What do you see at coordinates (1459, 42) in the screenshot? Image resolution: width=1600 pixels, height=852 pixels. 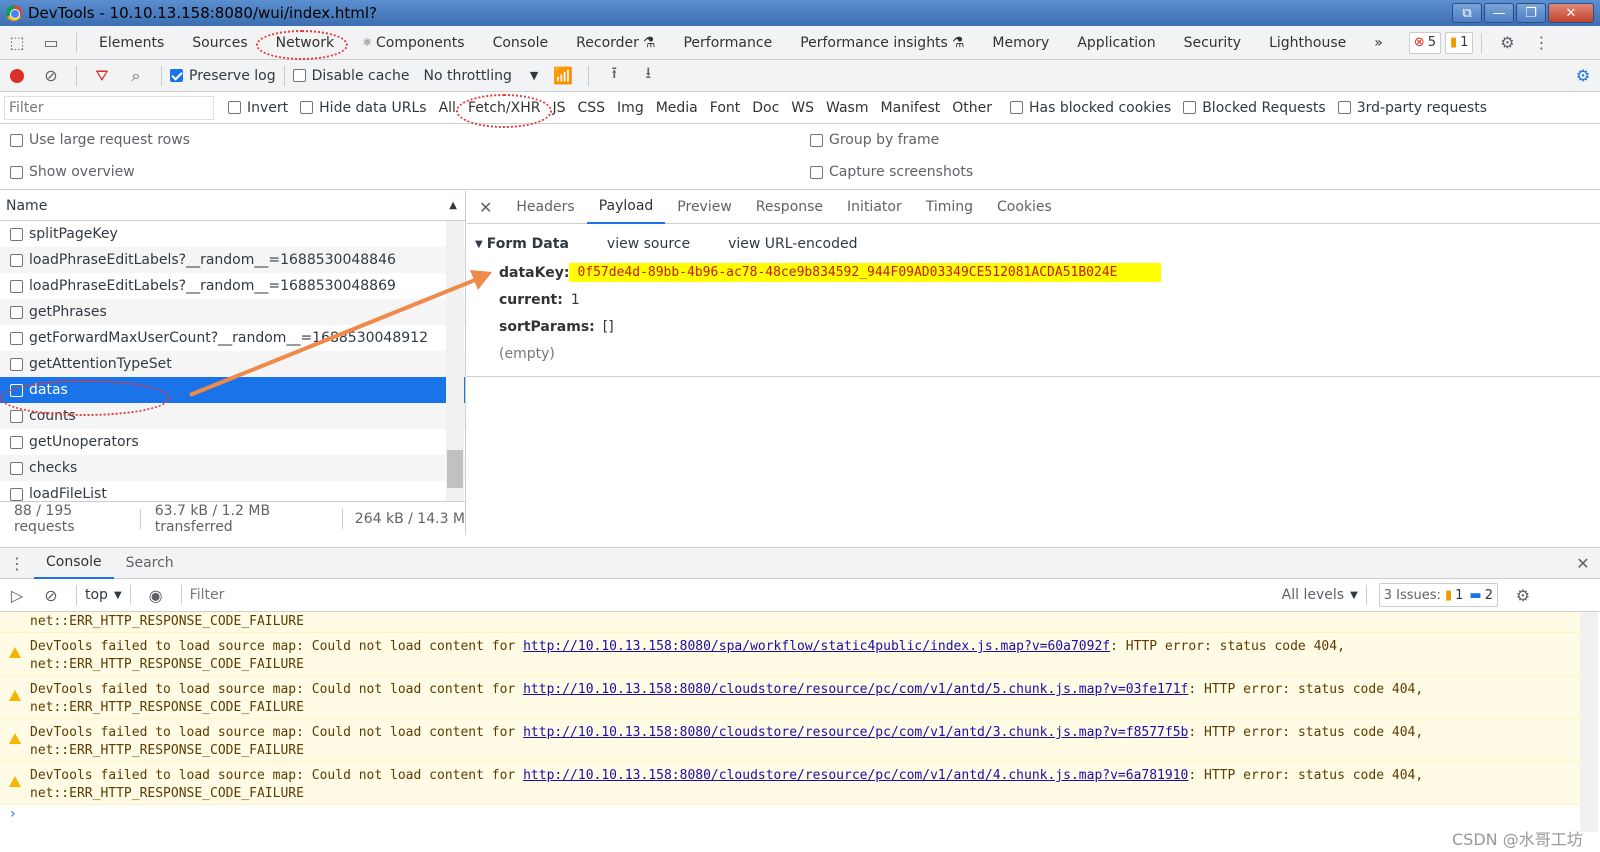 I see `warning-badge: ▮ 1` at bounding box center [1459, 42].